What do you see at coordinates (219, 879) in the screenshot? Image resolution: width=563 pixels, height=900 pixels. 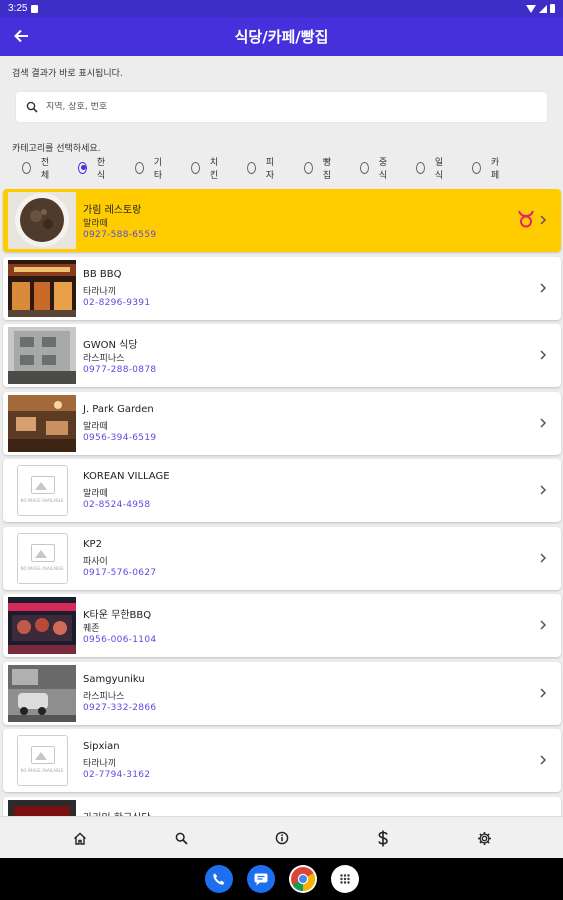 I see `phone-app-icon` at bounding box center [219, 879].